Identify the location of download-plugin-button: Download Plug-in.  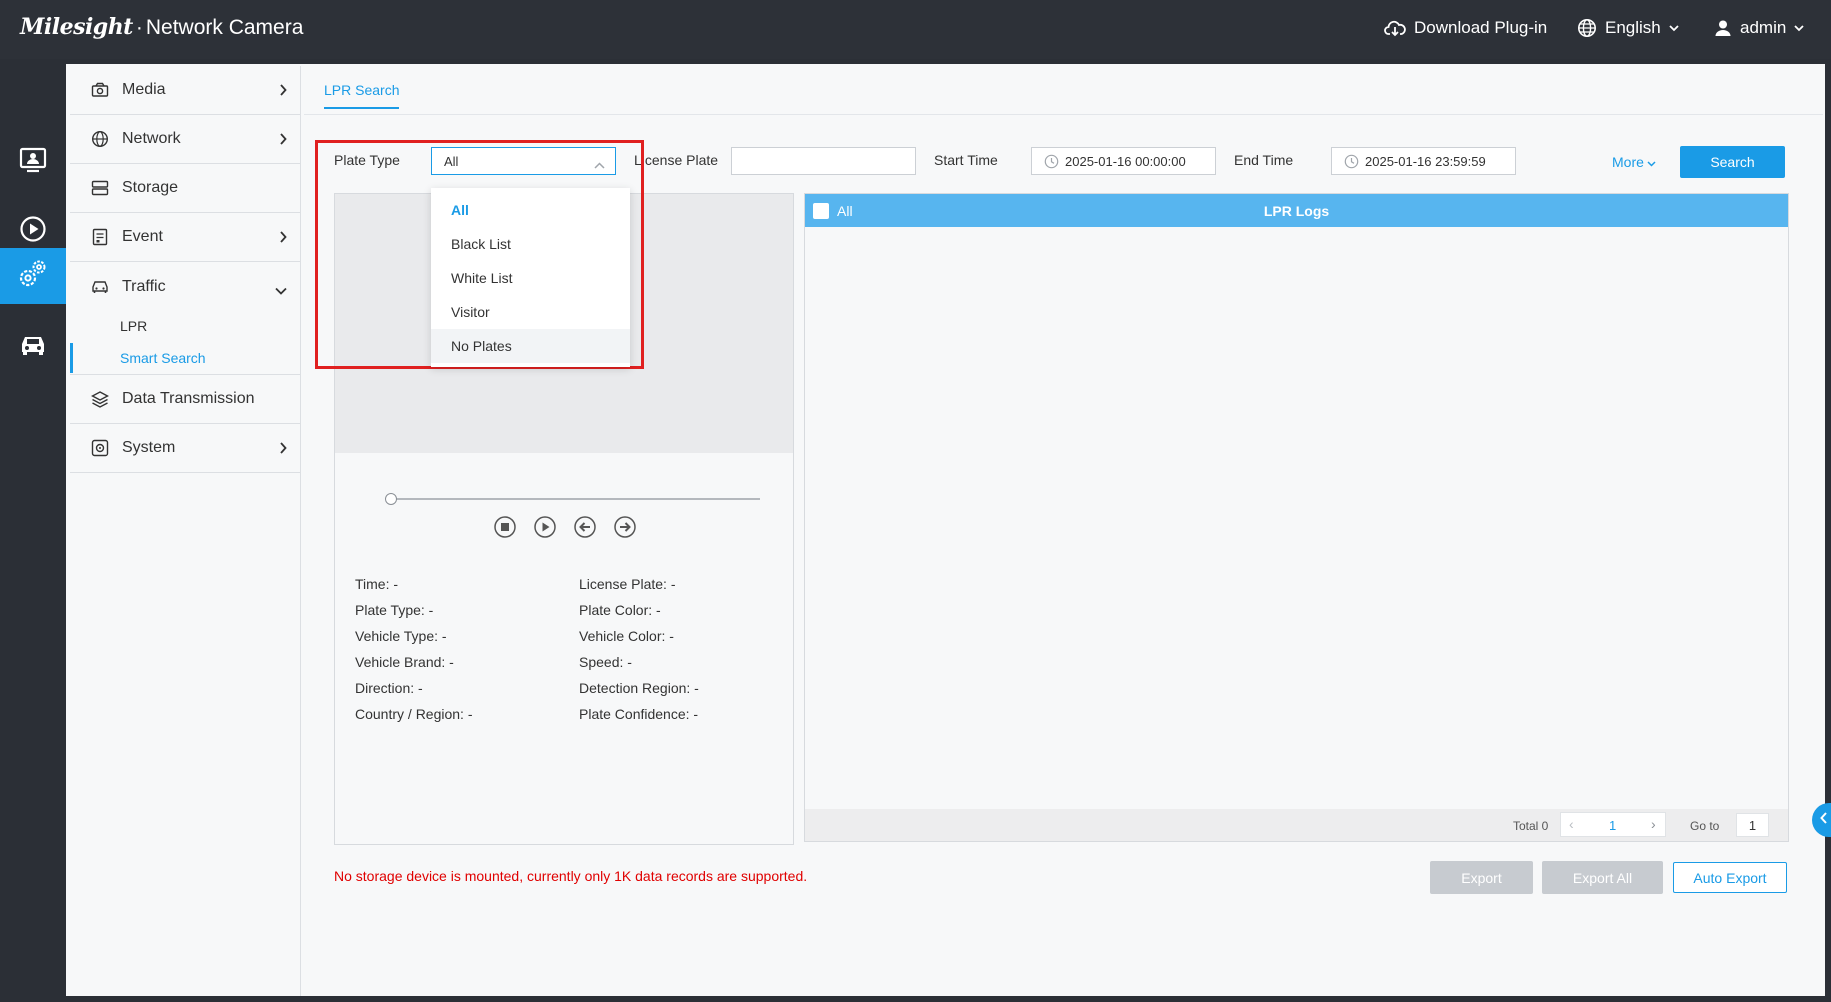
(1465, 28).